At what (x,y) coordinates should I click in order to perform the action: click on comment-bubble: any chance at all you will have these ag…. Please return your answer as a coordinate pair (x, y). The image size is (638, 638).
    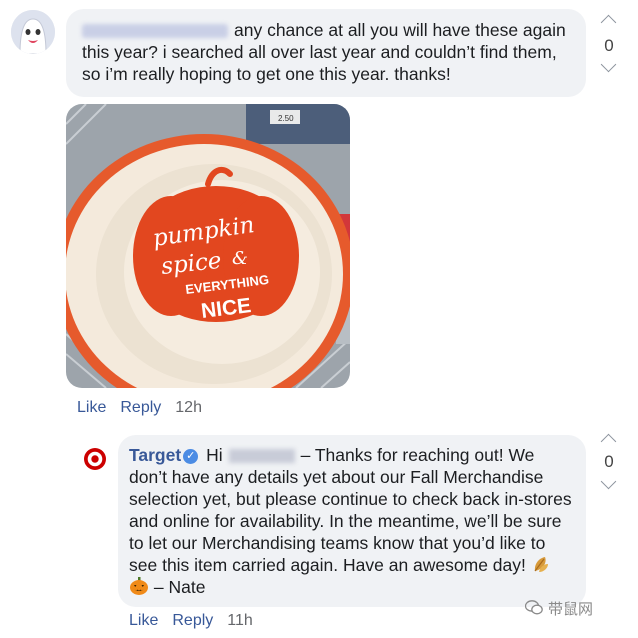
    Looking at the image, I should click on (326, 53).